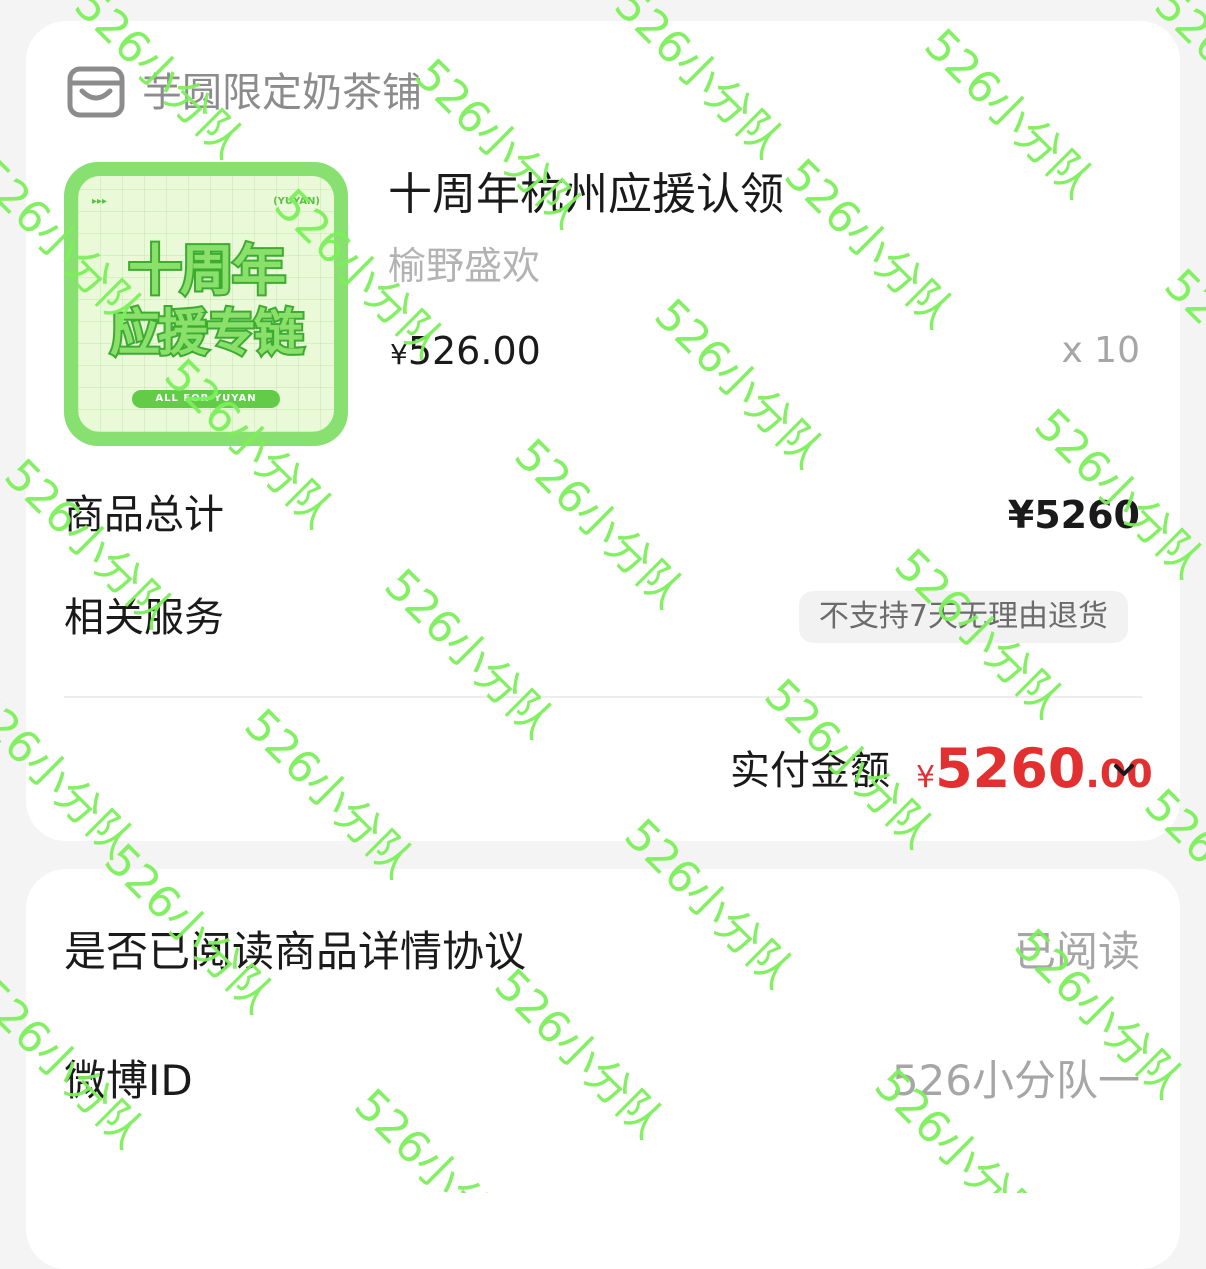 Image resolution: width=1206 pixels, height=1269 pixels. Describe the element at coordinates (295, 951) in the screenshot. I see `agreement-label: 是否已阅读商品详情协议` at that location.